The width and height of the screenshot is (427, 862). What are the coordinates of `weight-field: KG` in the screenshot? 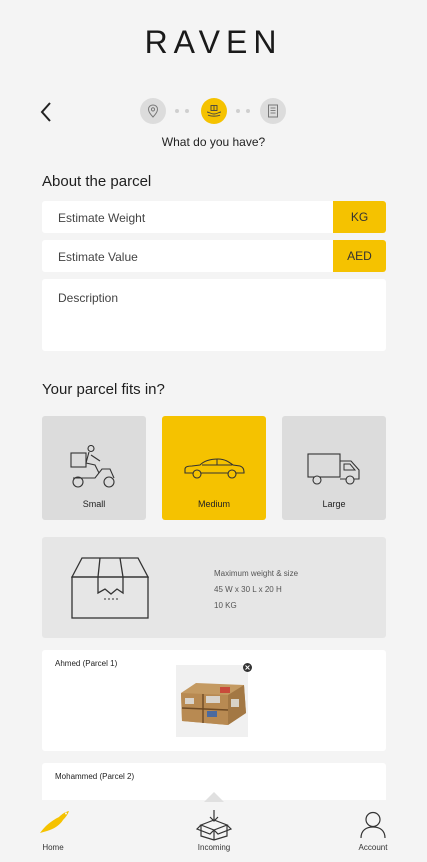 It's located at (214, 218).